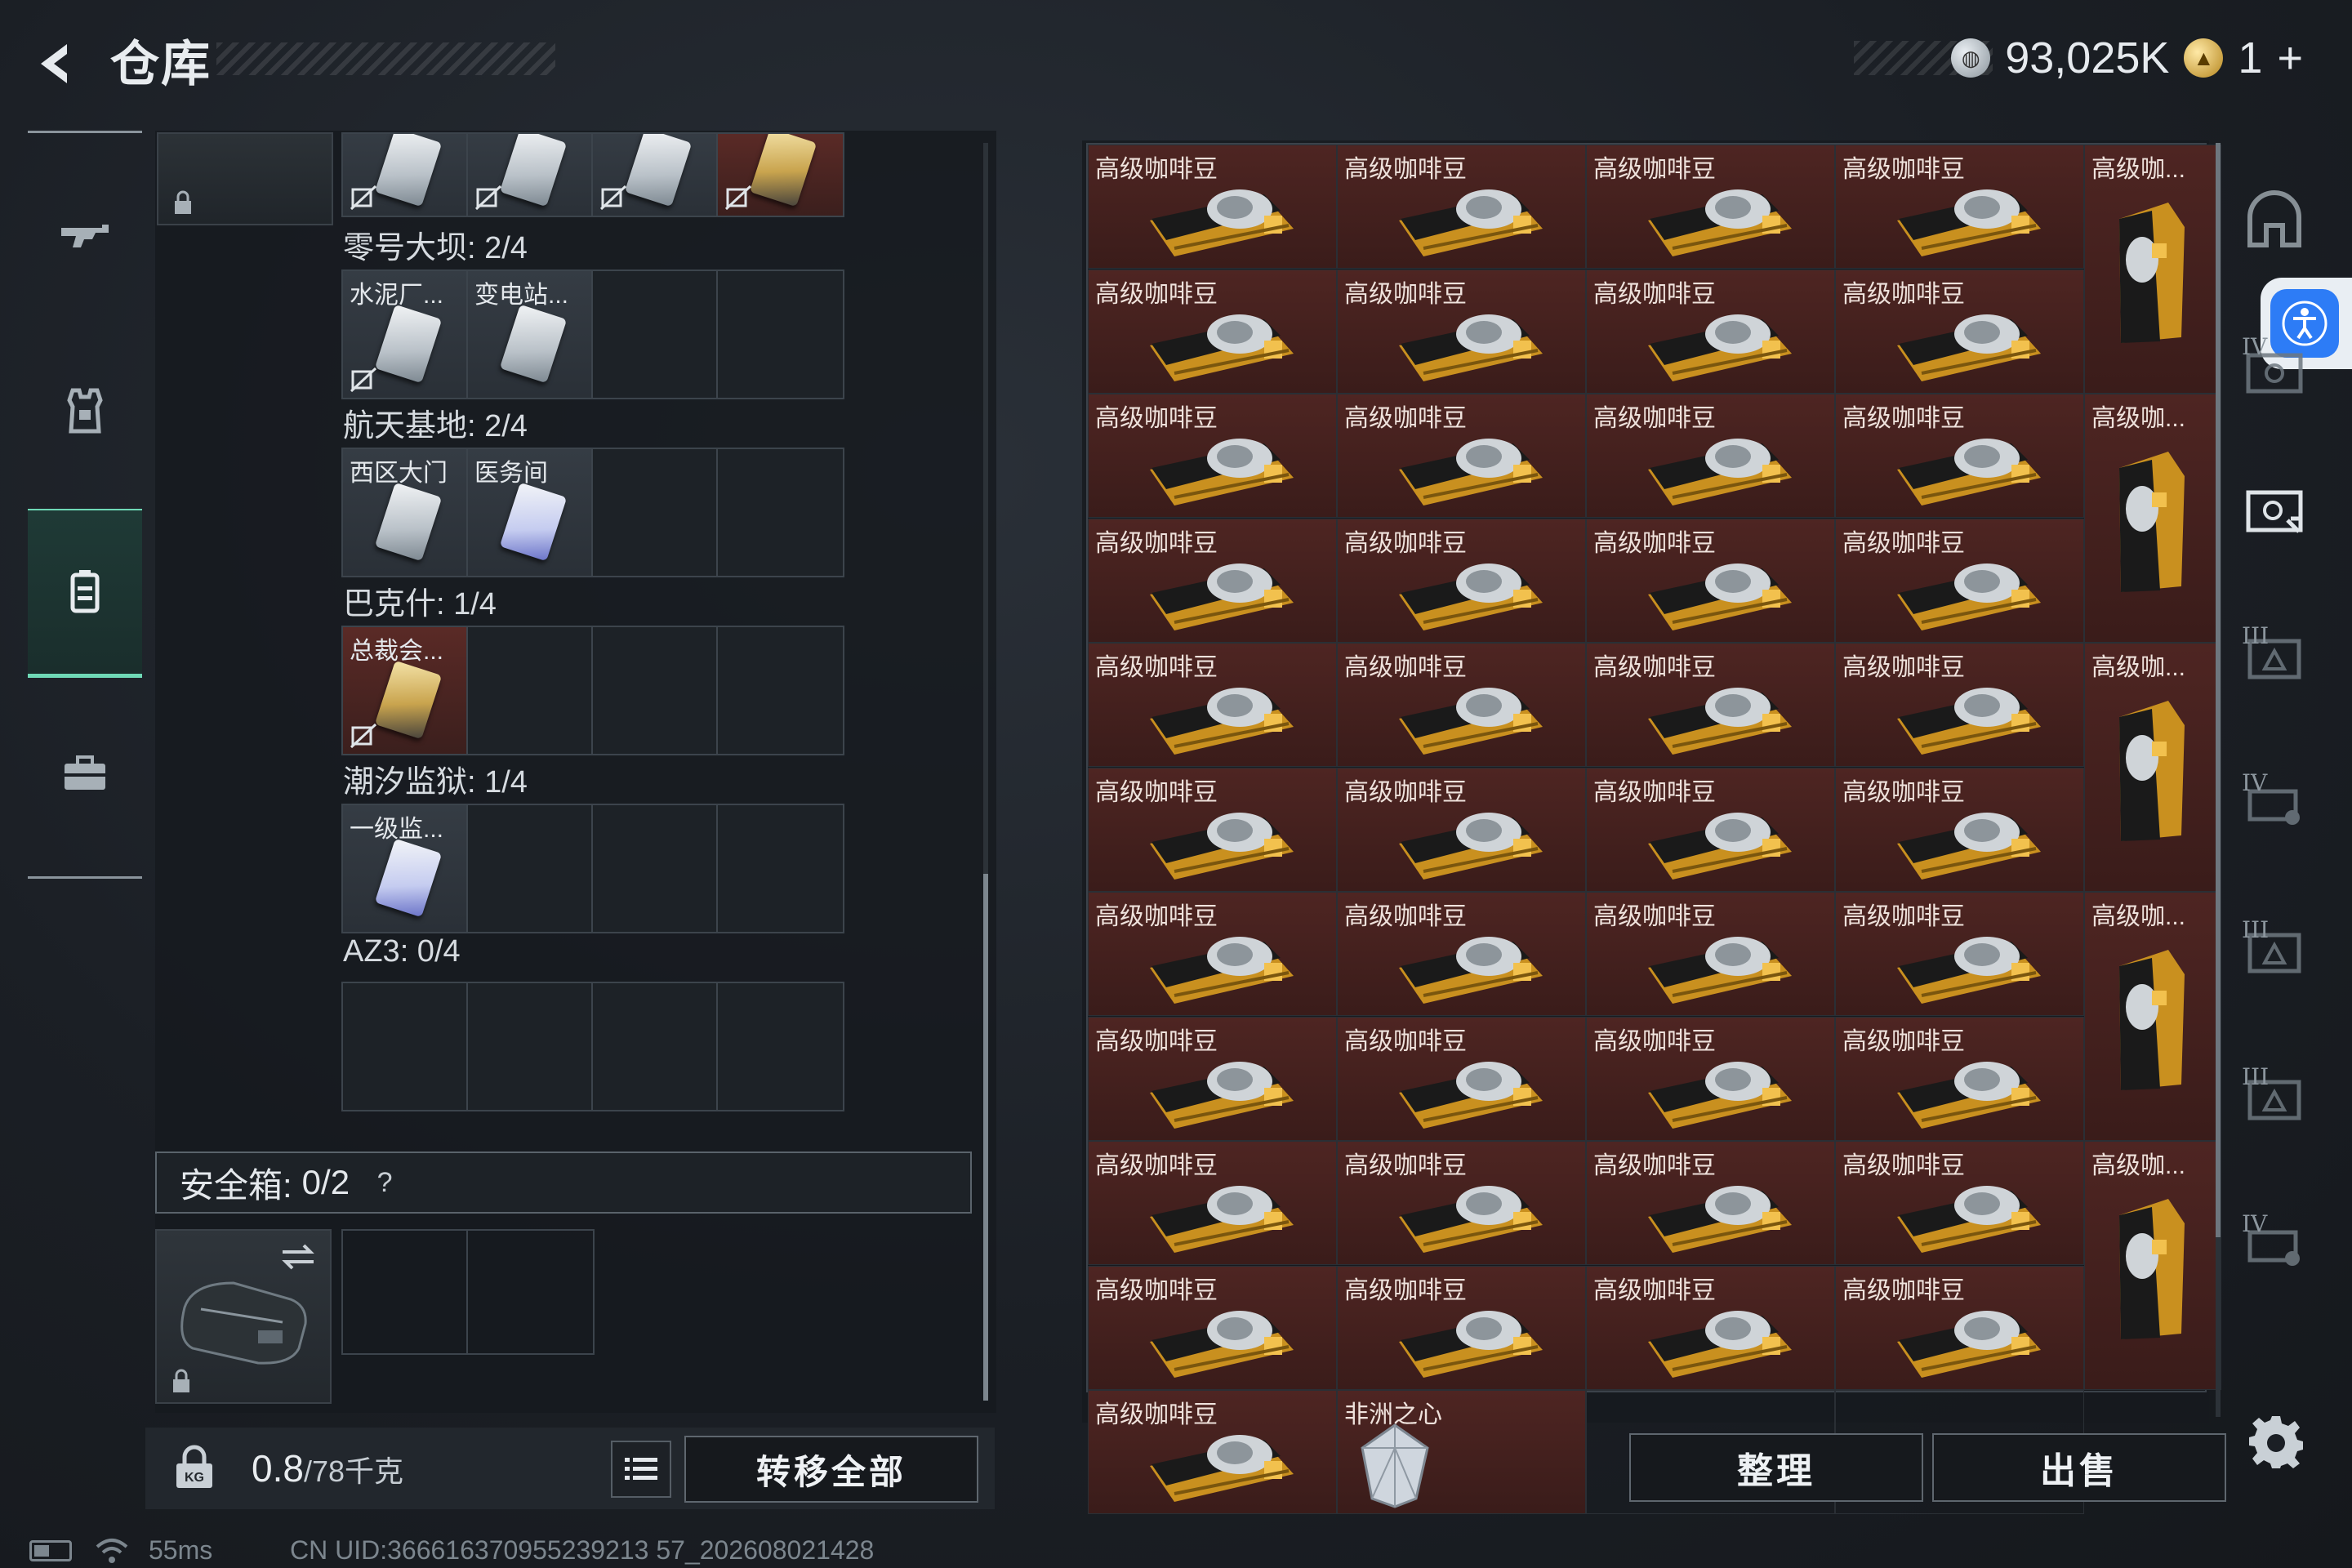  I want to click on help-icon: ?, so click(385, 1182).